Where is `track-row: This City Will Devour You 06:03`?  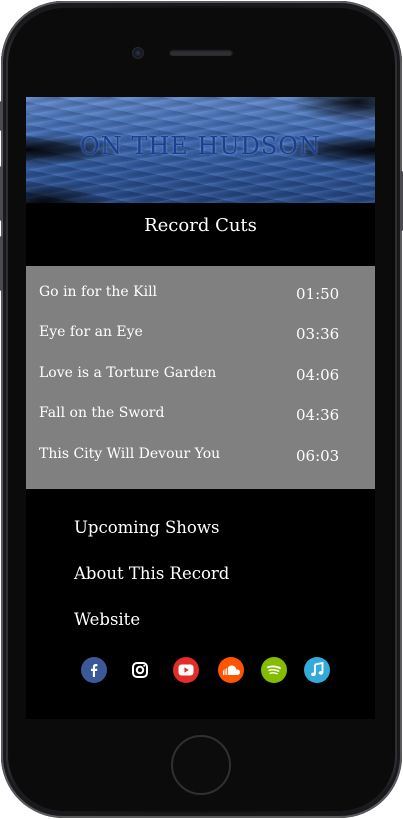 track-row: This City Will Devour You 06:03 is located at coordinates (200, 455).